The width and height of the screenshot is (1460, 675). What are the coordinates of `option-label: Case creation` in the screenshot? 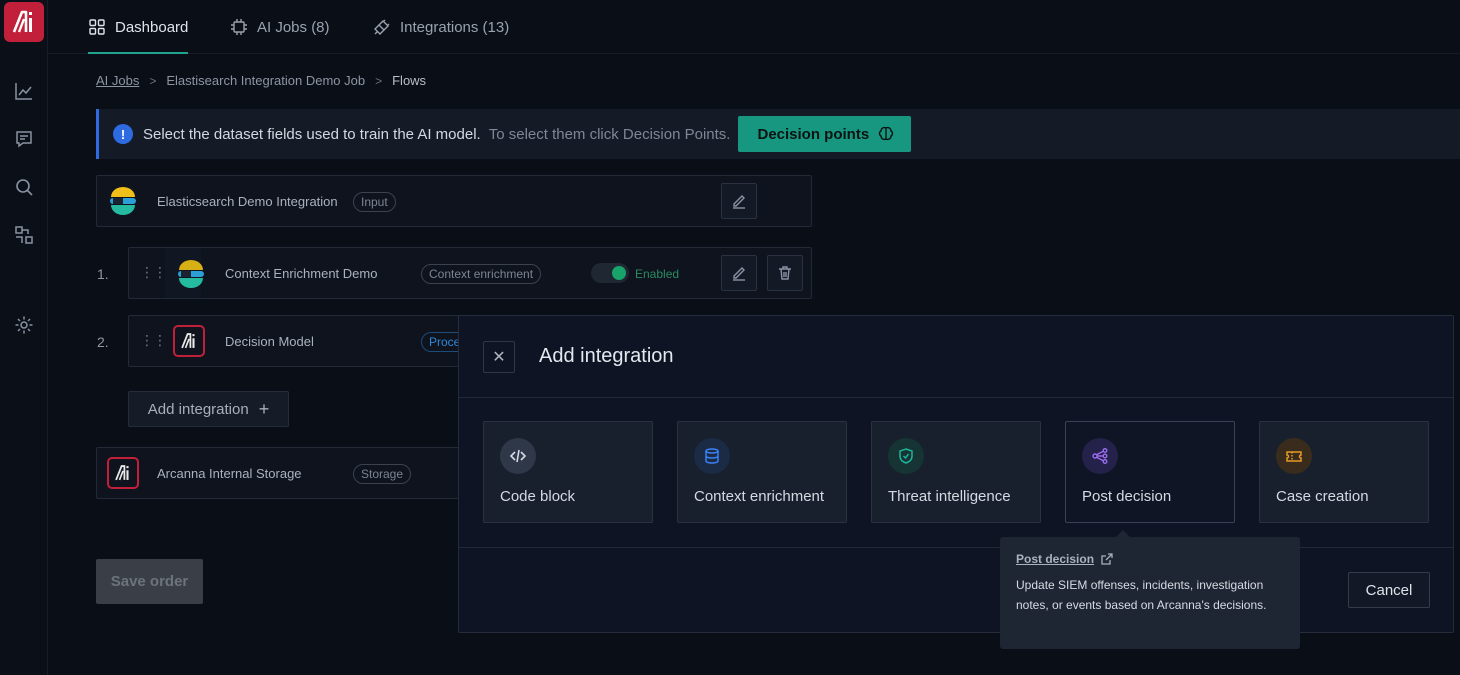 It's located at (1322, 496).